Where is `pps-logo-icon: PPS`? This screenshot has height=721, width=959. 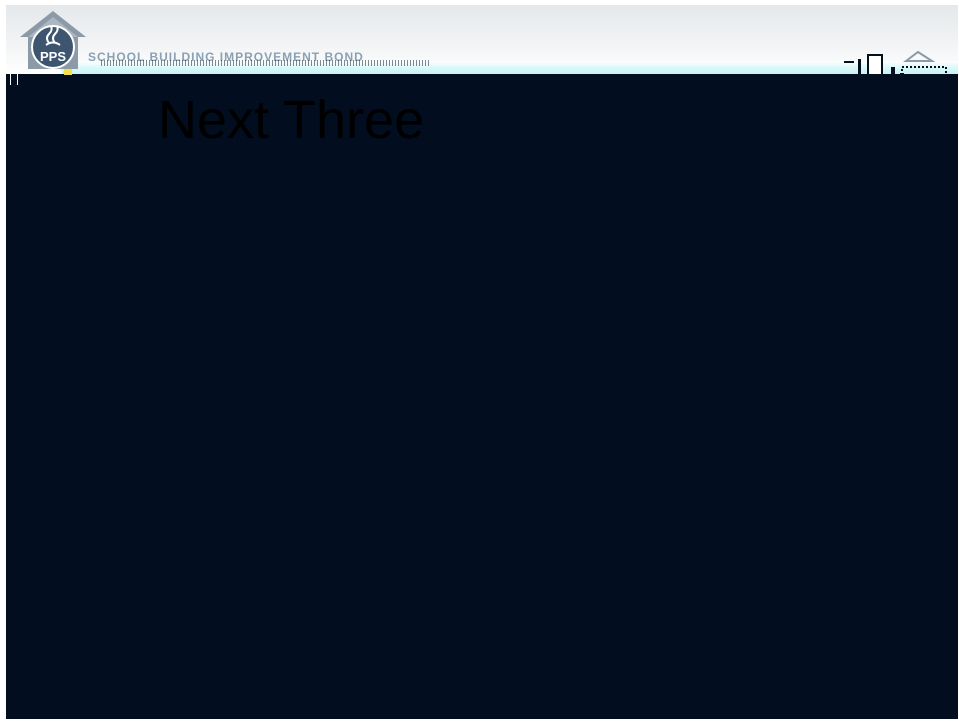 pps-logo-icon: PPS is located at coordinates (53, 43).